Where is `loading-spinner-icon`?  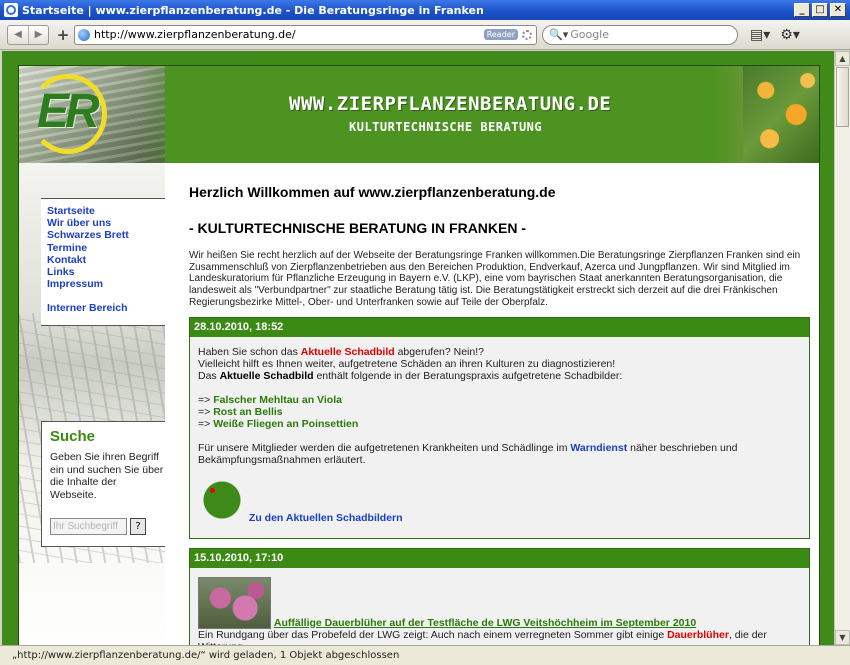
loading-spinner-icon is located at coordinates (527, 34).